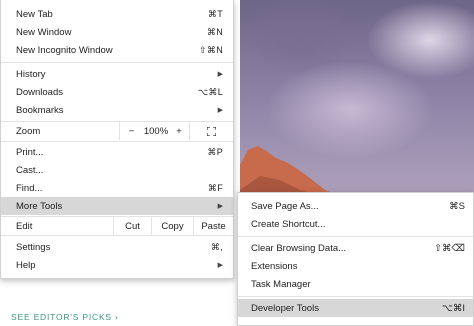 The height and width of the screenshot is (326, 474). What do you see at coordinates (285, 308) in the screenshot?
I see `menu-item-label: Developer Tools` at bounding box center [285, 308].